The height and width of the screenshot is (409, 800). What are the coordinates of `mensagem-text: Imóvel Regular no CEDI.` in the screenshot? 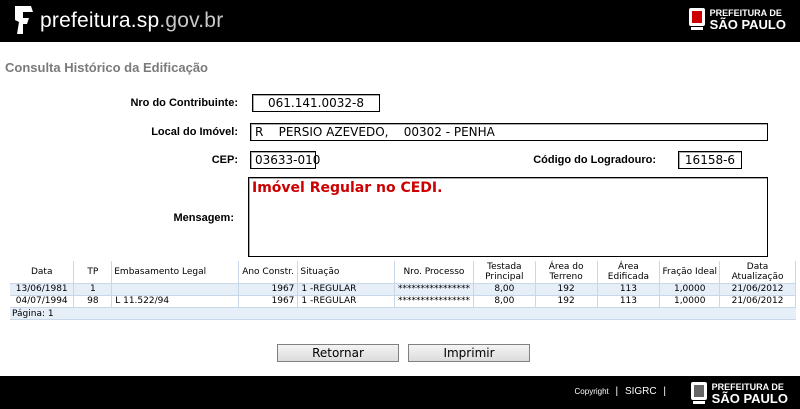 It's located at (347, 188).